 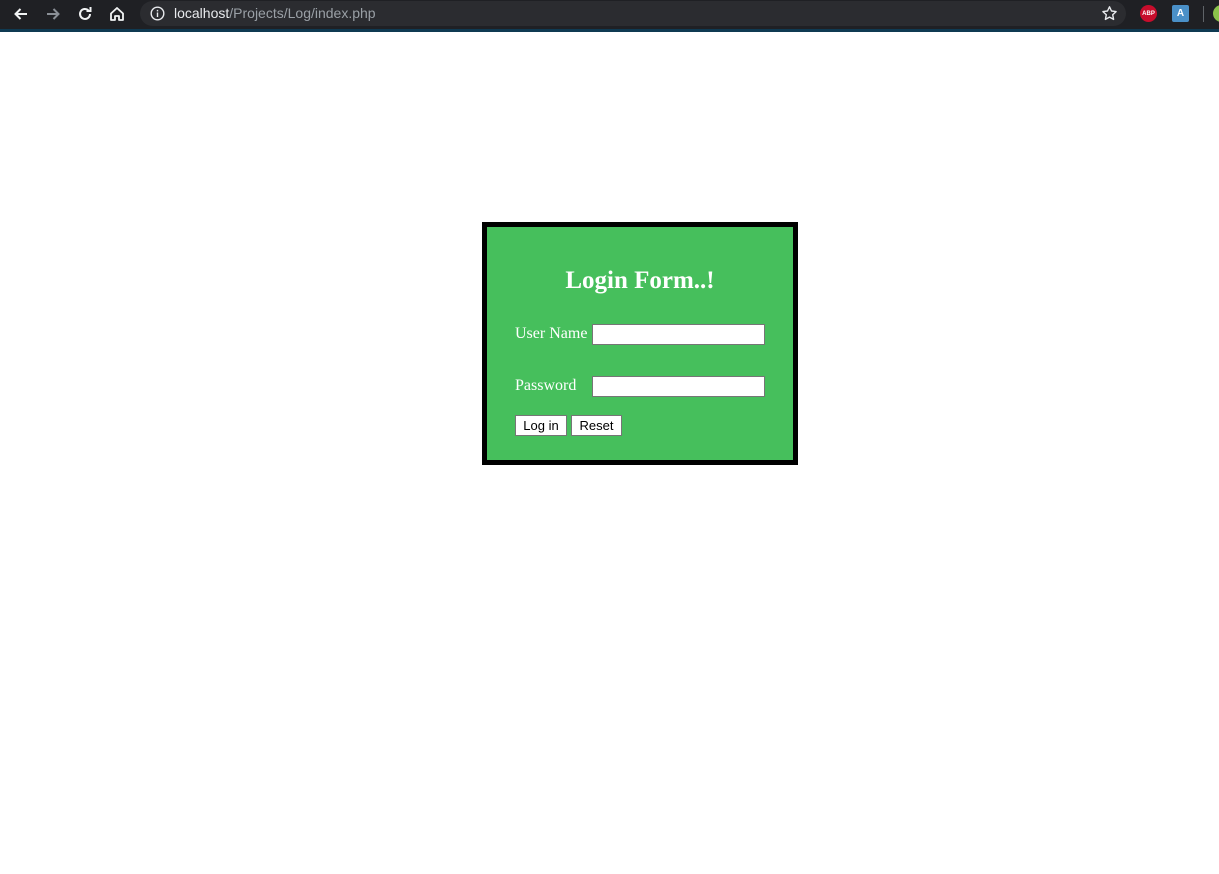 What do you see at coordinates (1109, 13) in the screenshot?
I see `star-icon` at bounding box center [1109, 13].